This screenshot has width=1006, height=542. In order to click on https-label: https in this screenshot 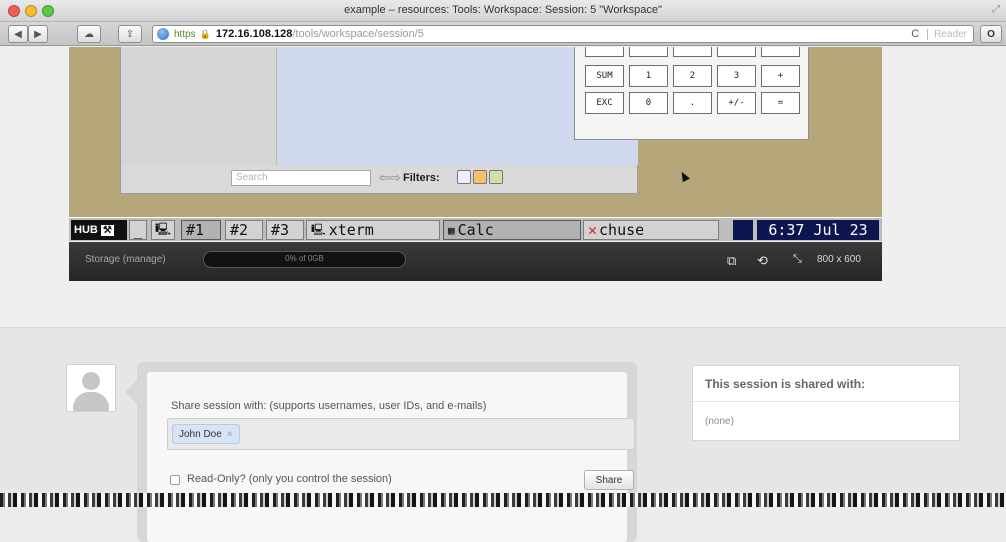, I will do `click(185, 34)`.